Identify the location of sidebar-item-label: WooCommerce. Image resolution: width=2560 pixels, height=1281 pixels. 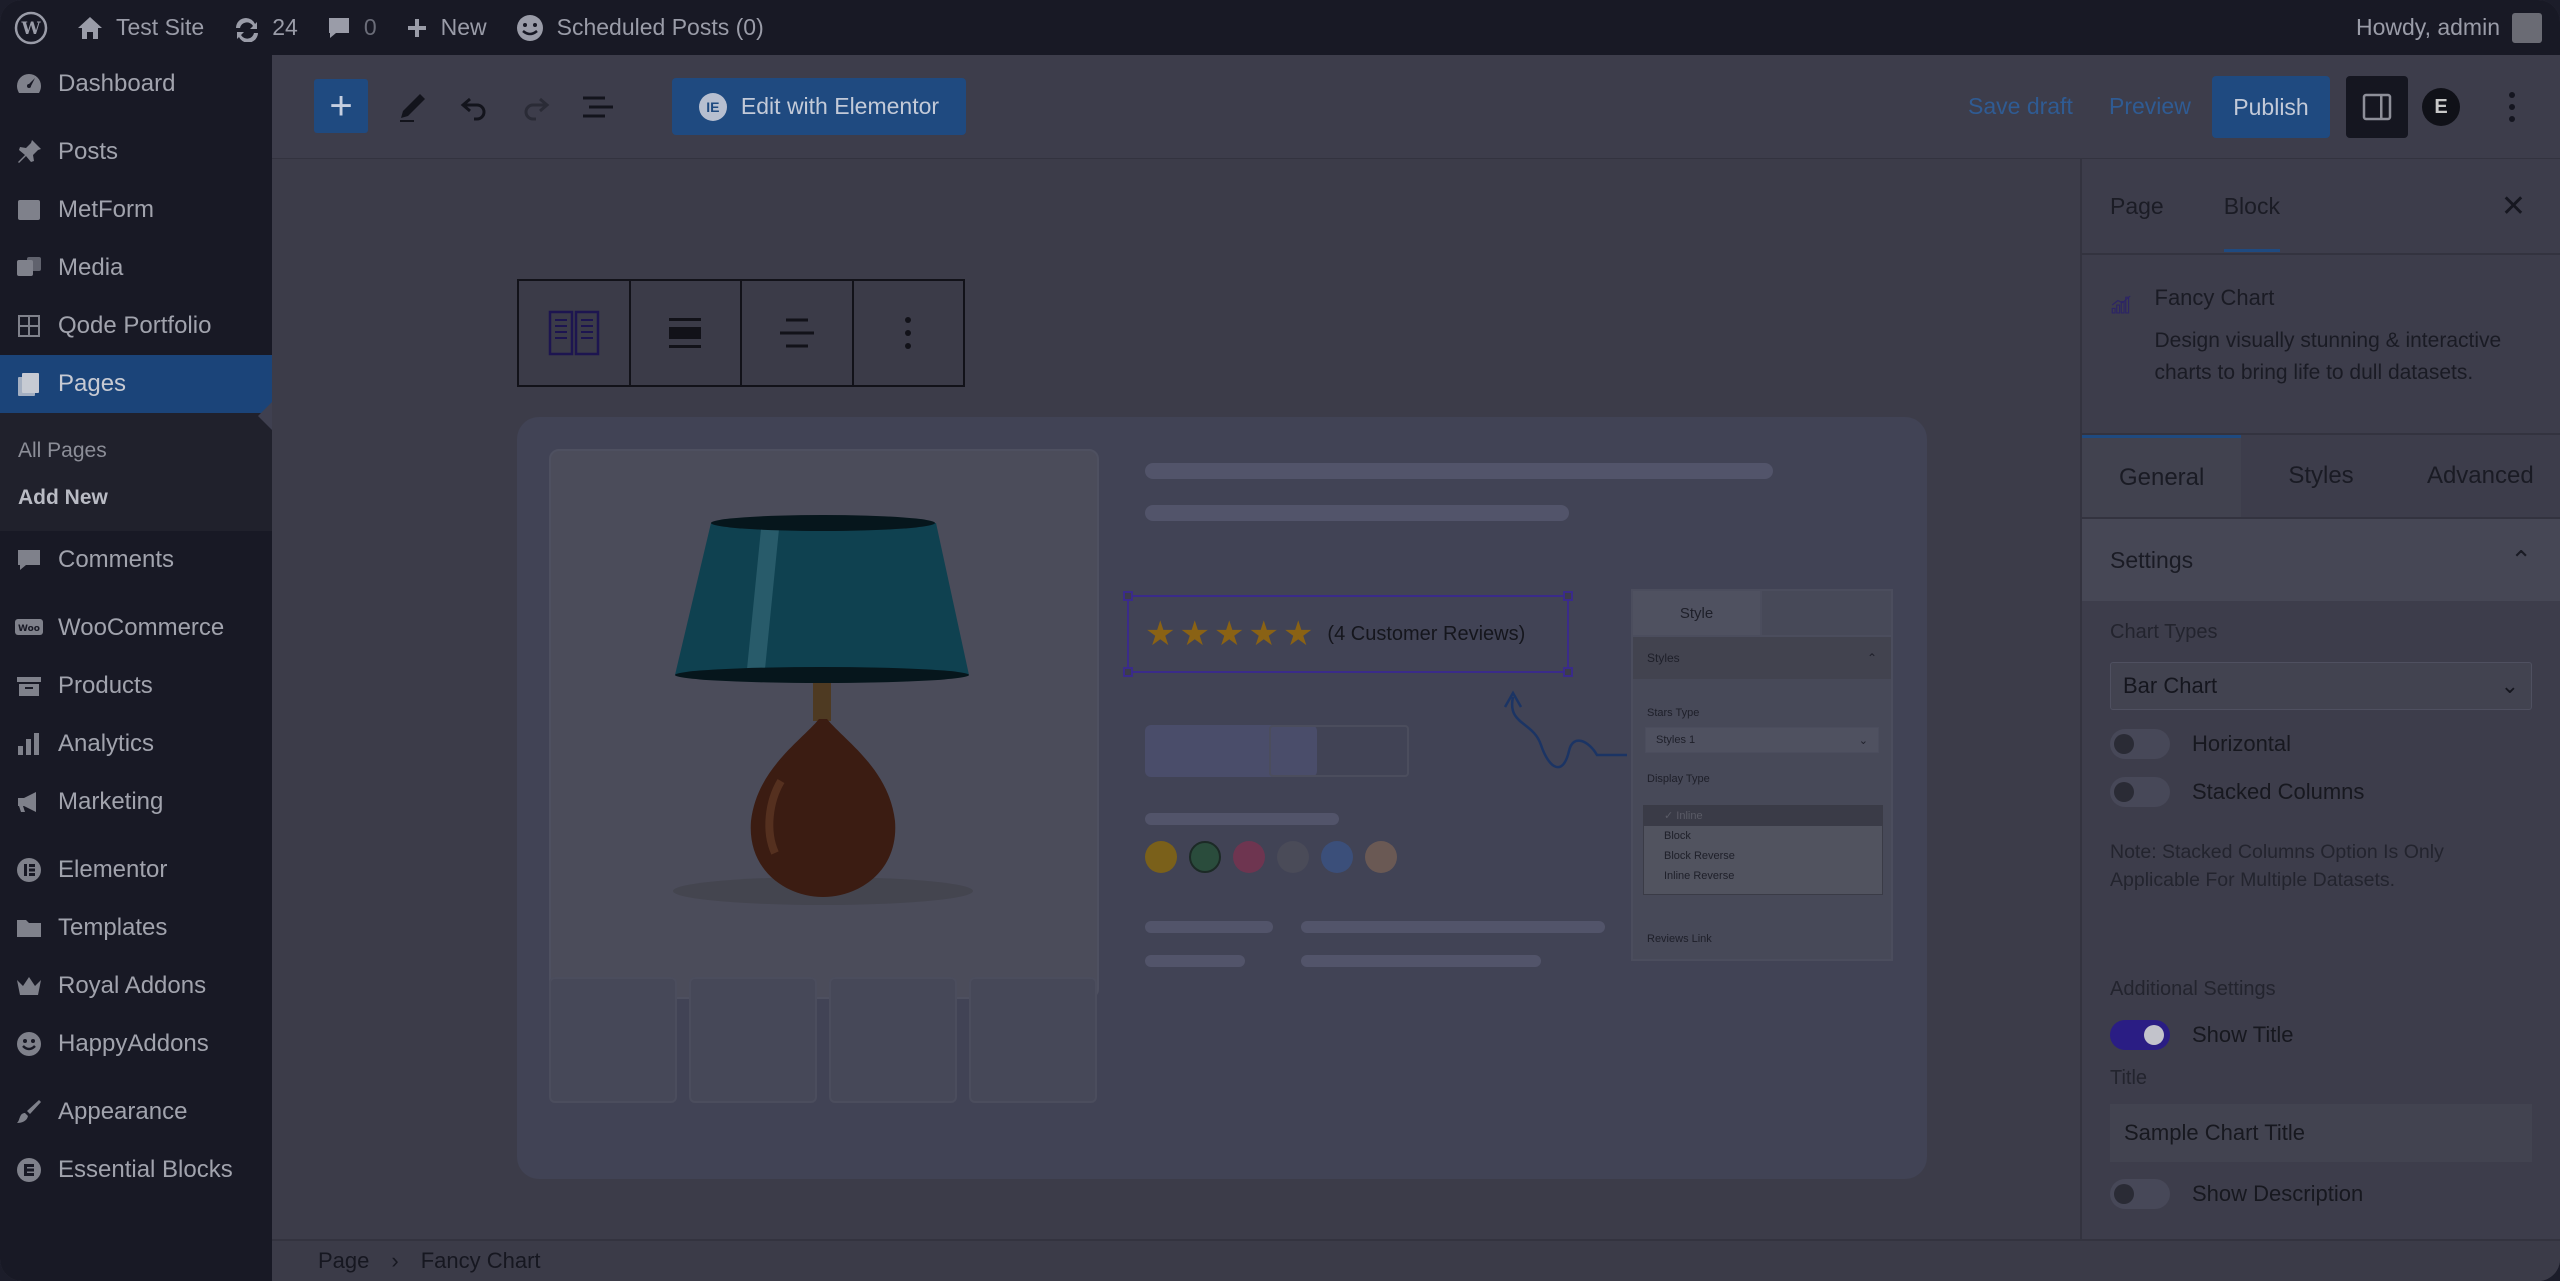
(141, 627).